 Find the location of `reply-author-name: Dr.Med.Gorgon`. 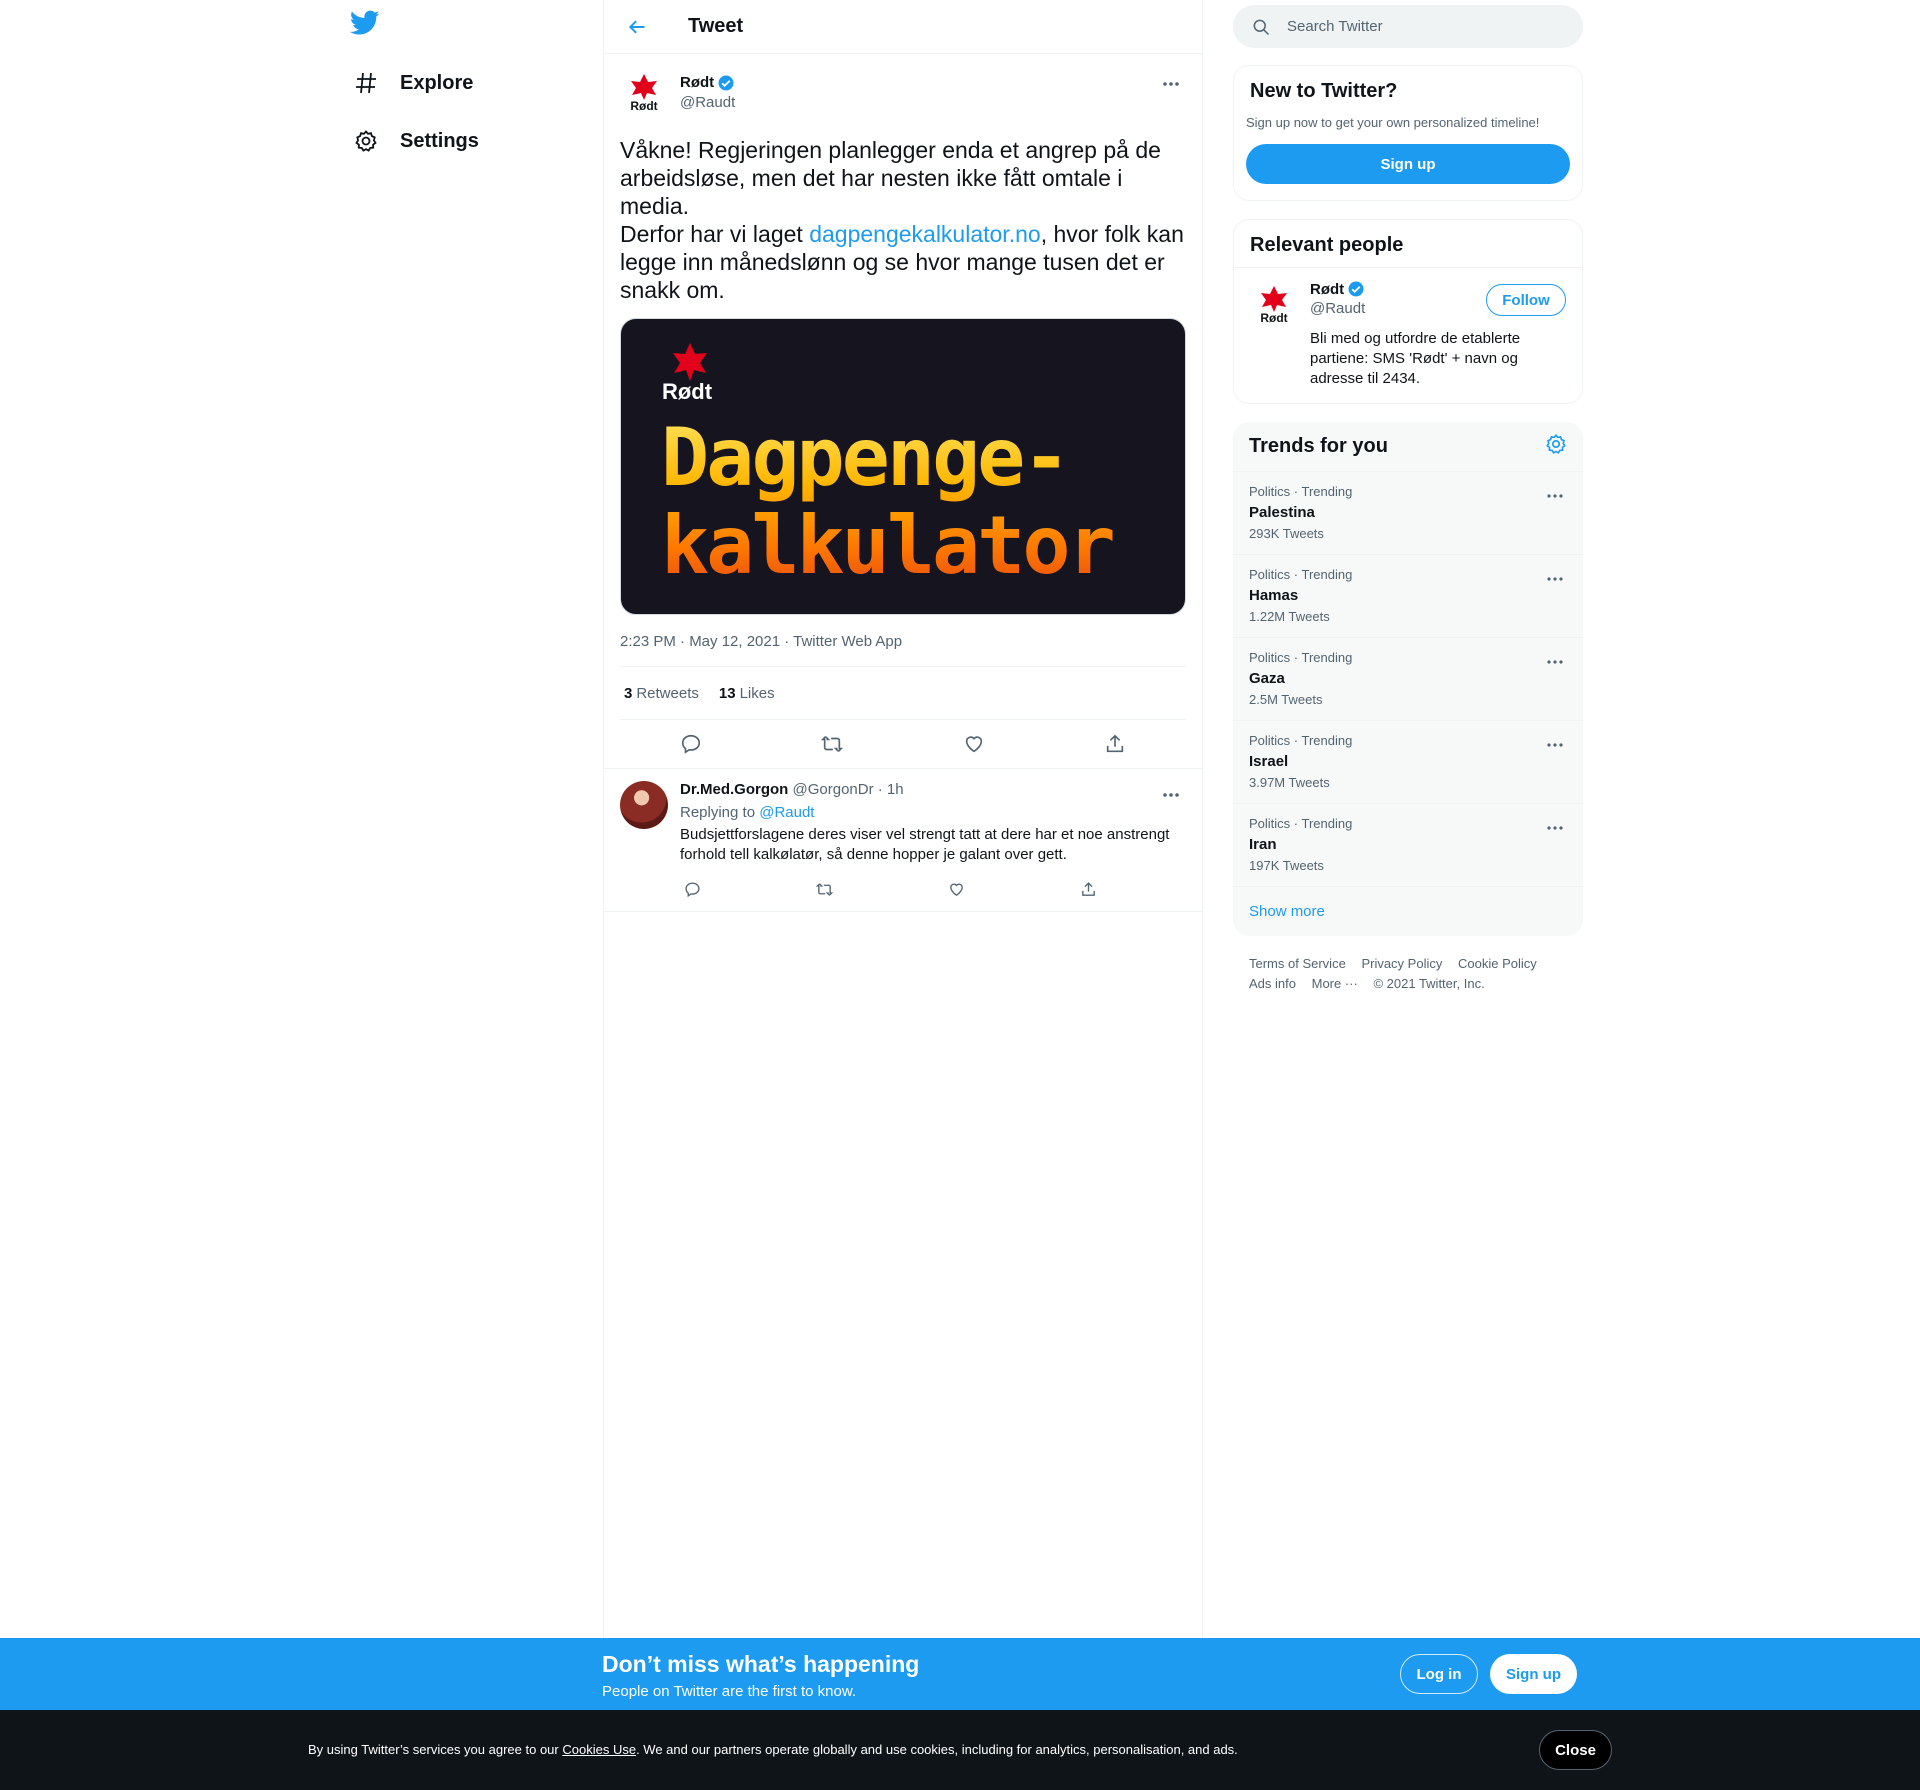

reply-author-name: Dr.Med.Gorgon is located at coordinates (734, 789).